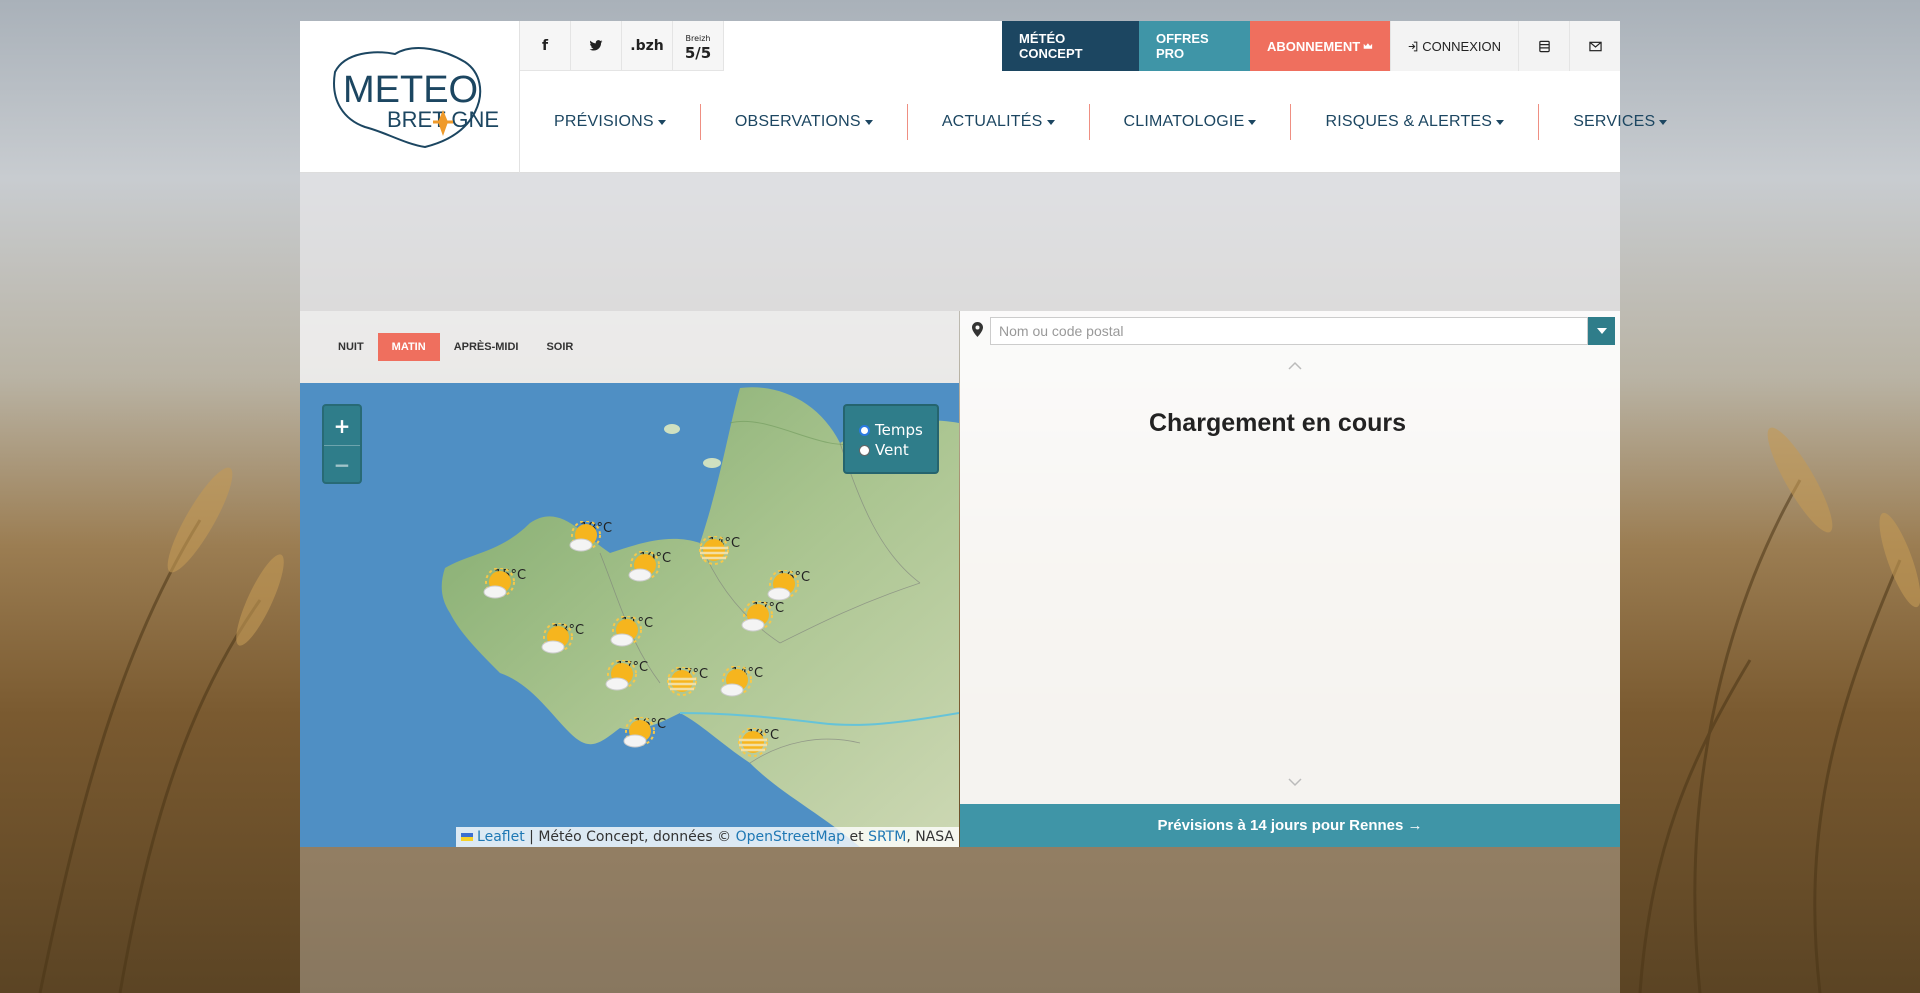 The height and width of the screenshot is (993, 1920). I want to click on layer-temps-label: Temps, so click(899, 430).